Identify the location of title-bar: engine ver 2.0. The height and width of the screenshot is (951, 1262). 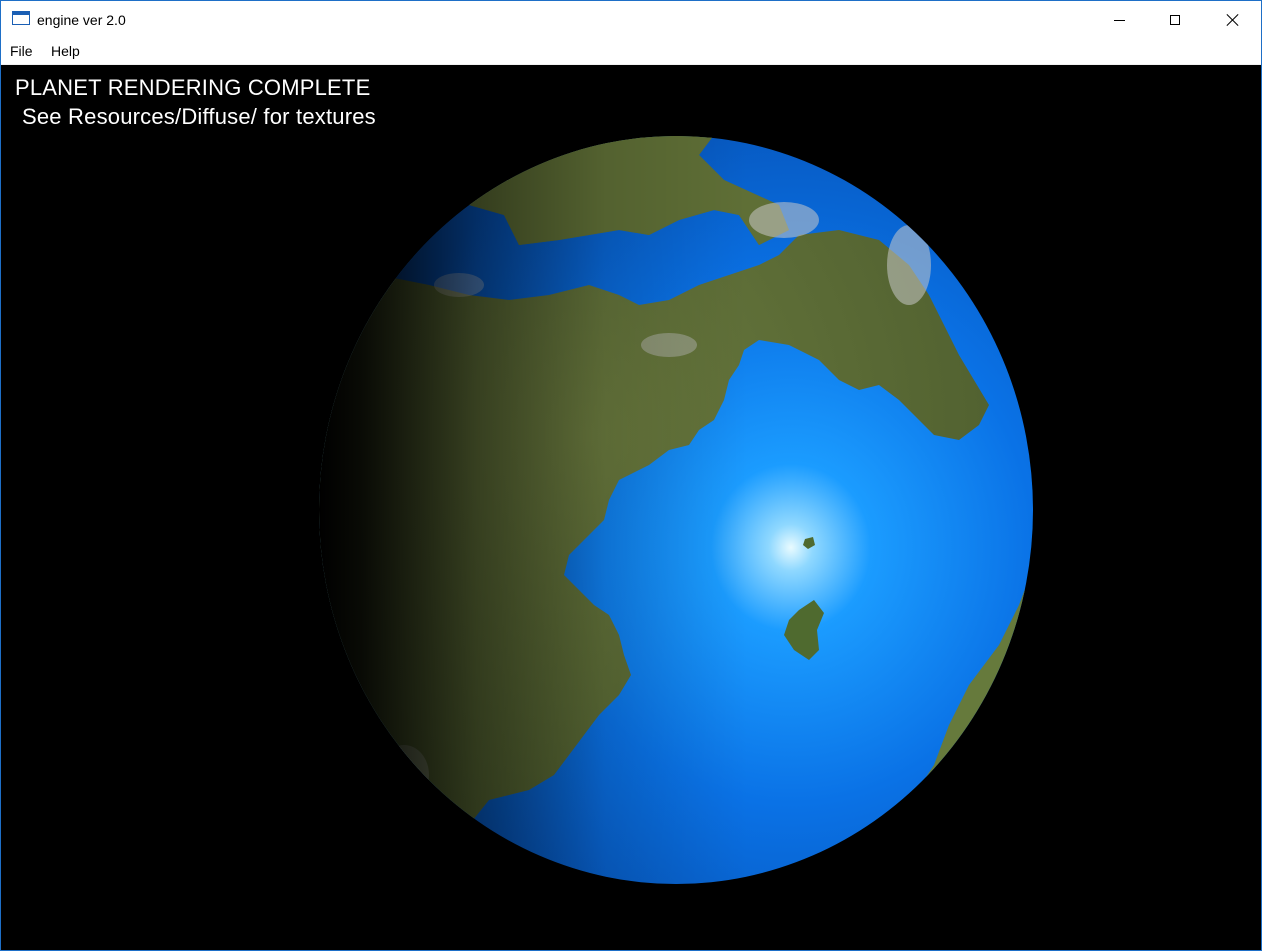
(631, 20).